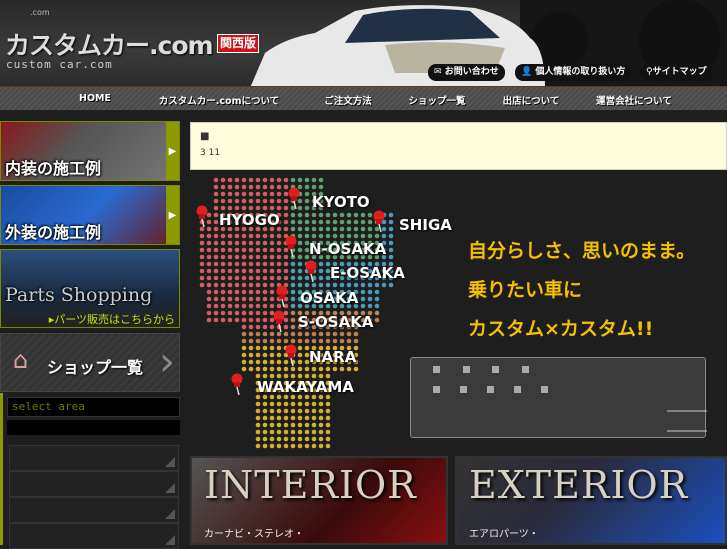 This screenshot has height=549, width=727. I want to click on search-icon: ⚲, so click(649, 72).